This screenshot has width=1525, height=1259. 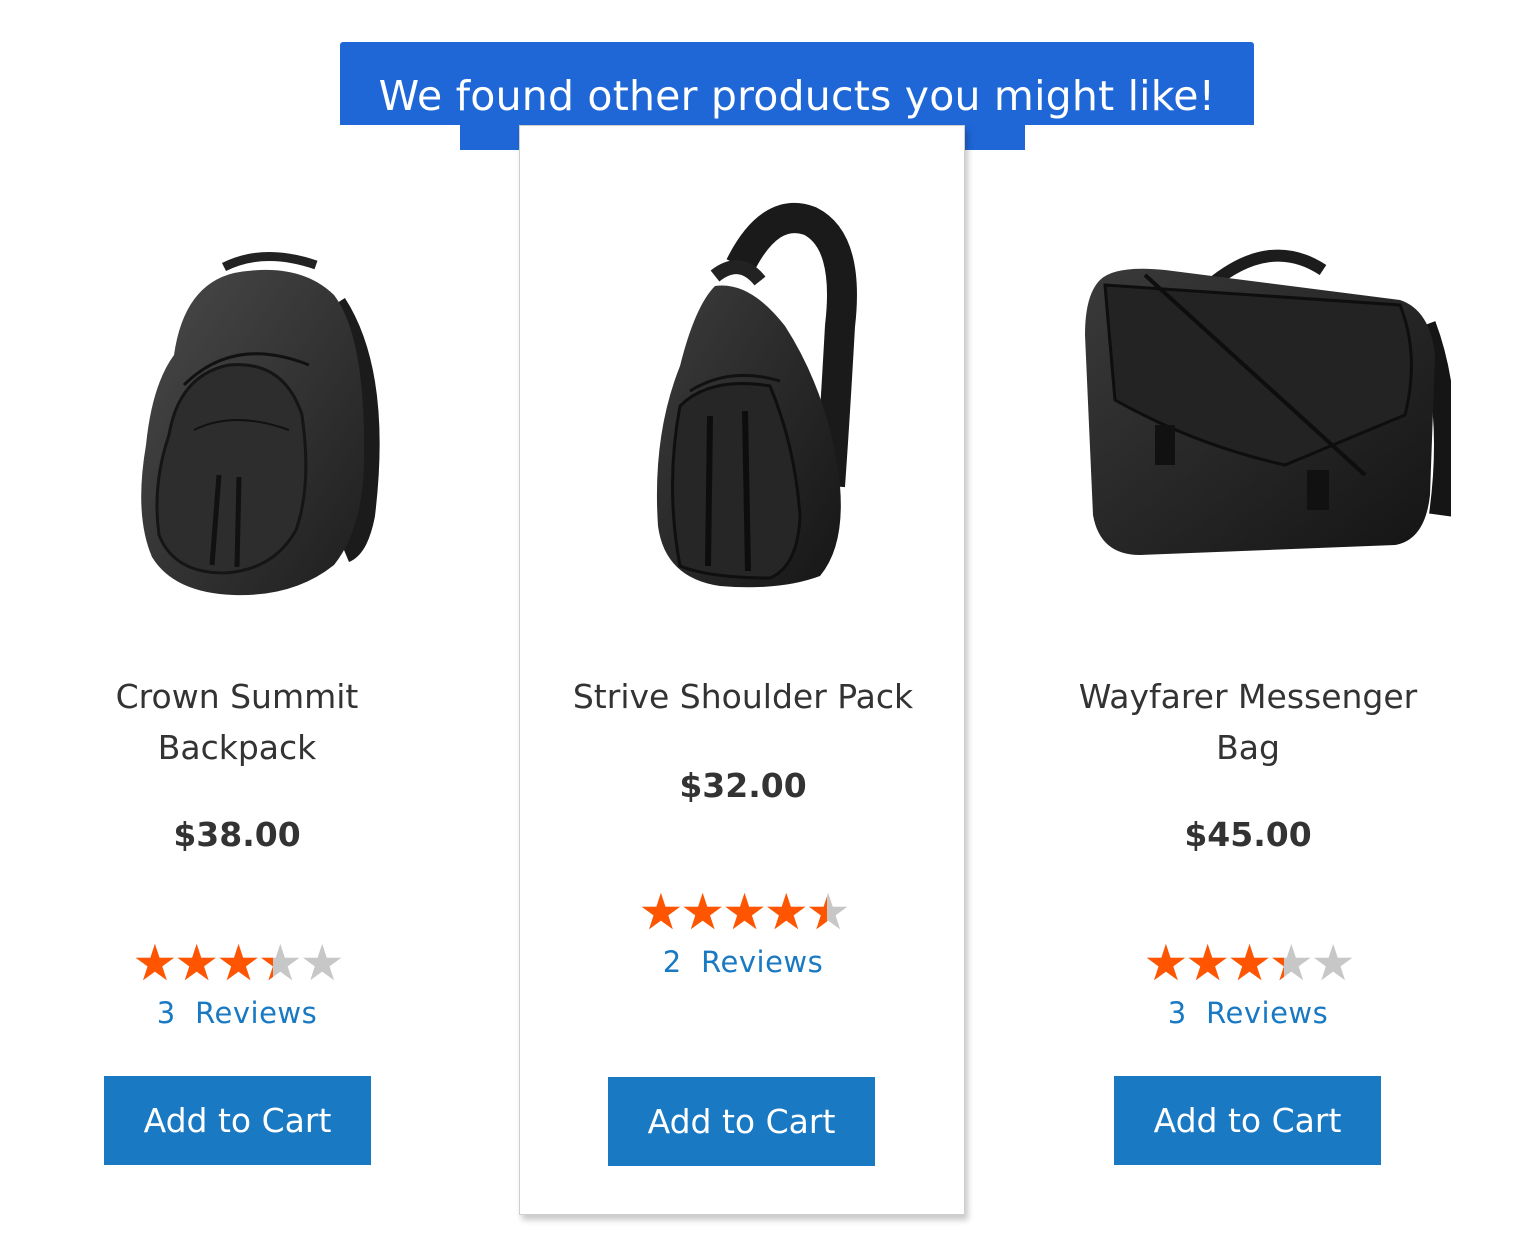 What do you see at coordinates (743, 785) in the screenshot?
I see `product-price: $32.00` at bounding box center [743, 785].